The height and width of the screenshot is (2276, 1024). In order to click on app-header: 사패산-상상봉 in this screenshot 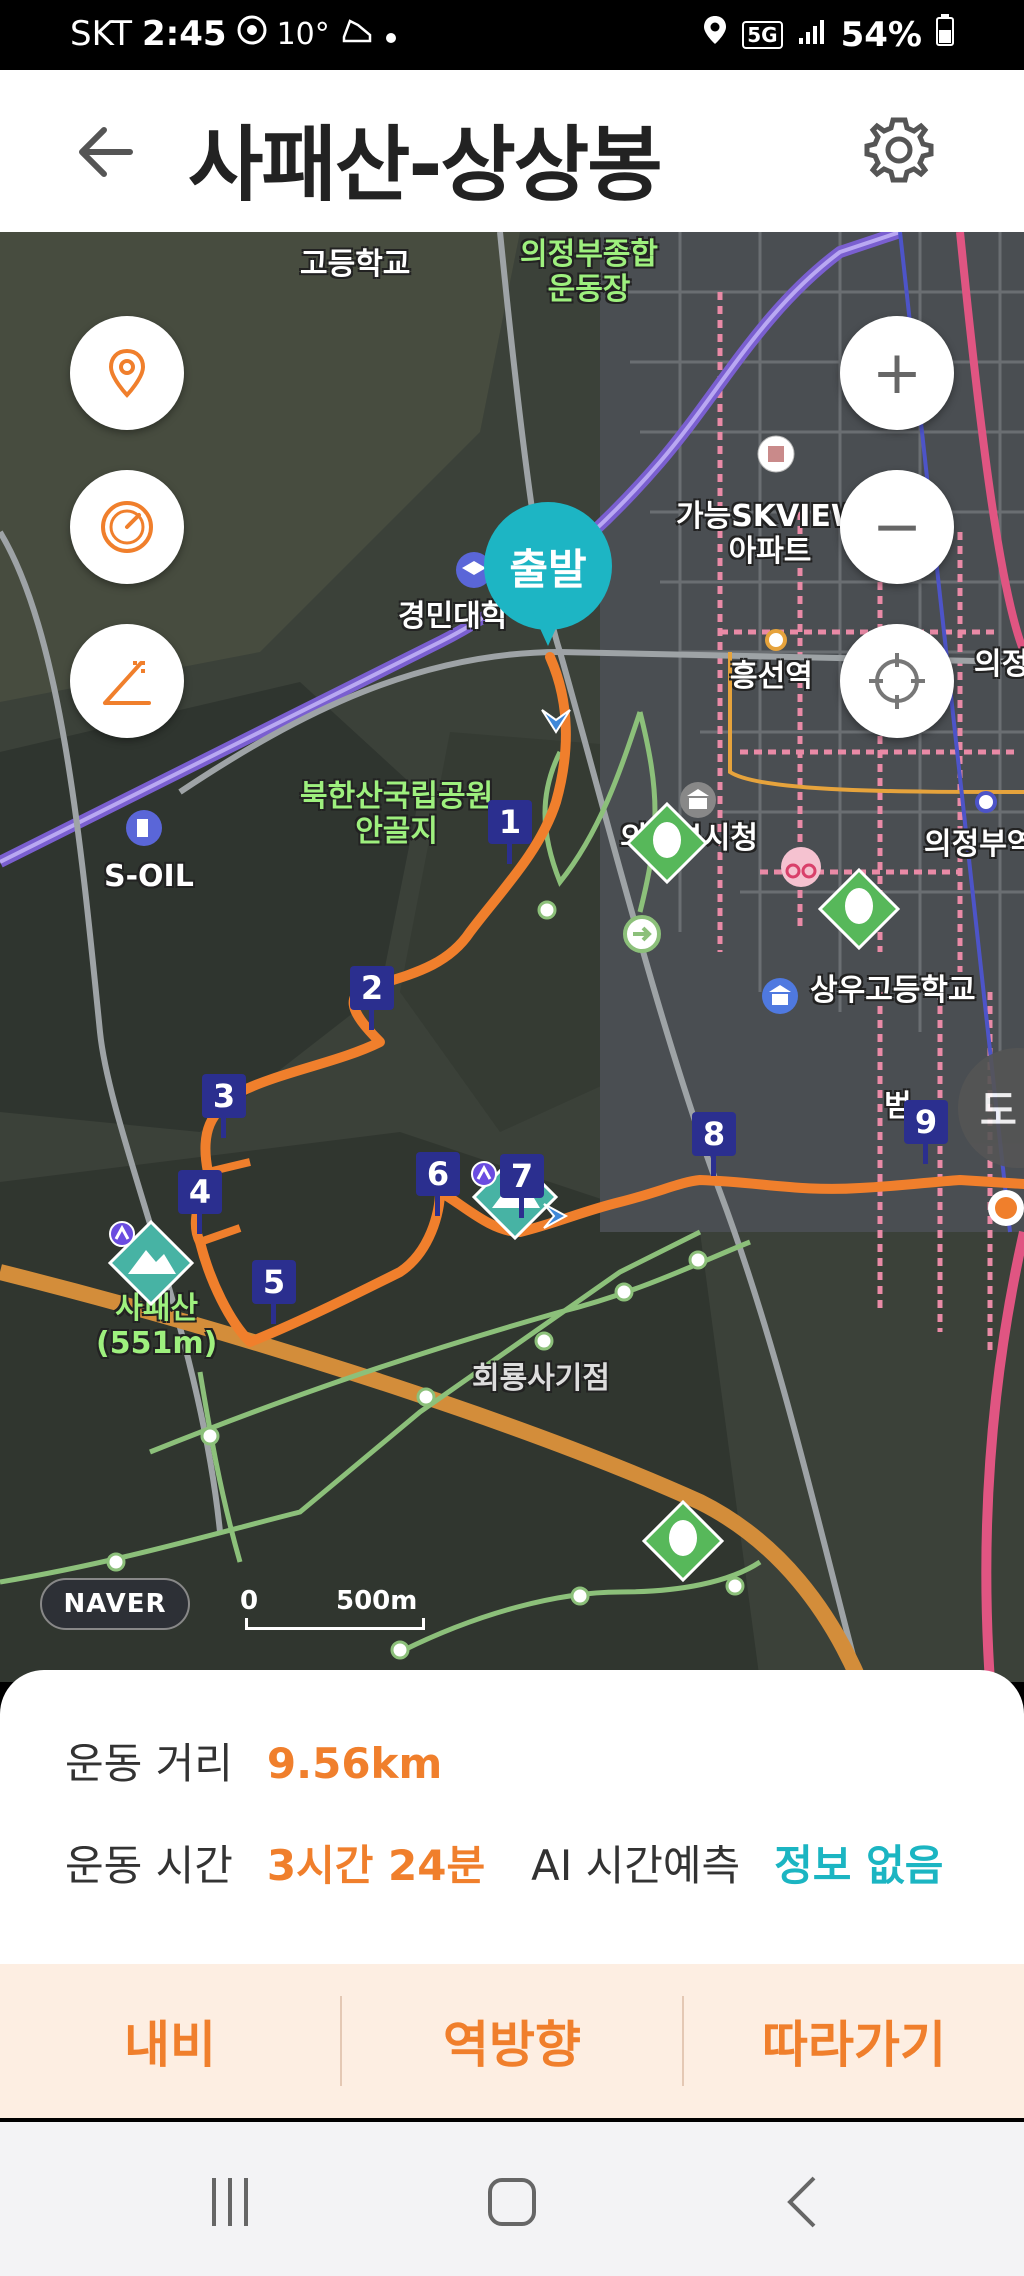, I will do `click(512, 151)`.